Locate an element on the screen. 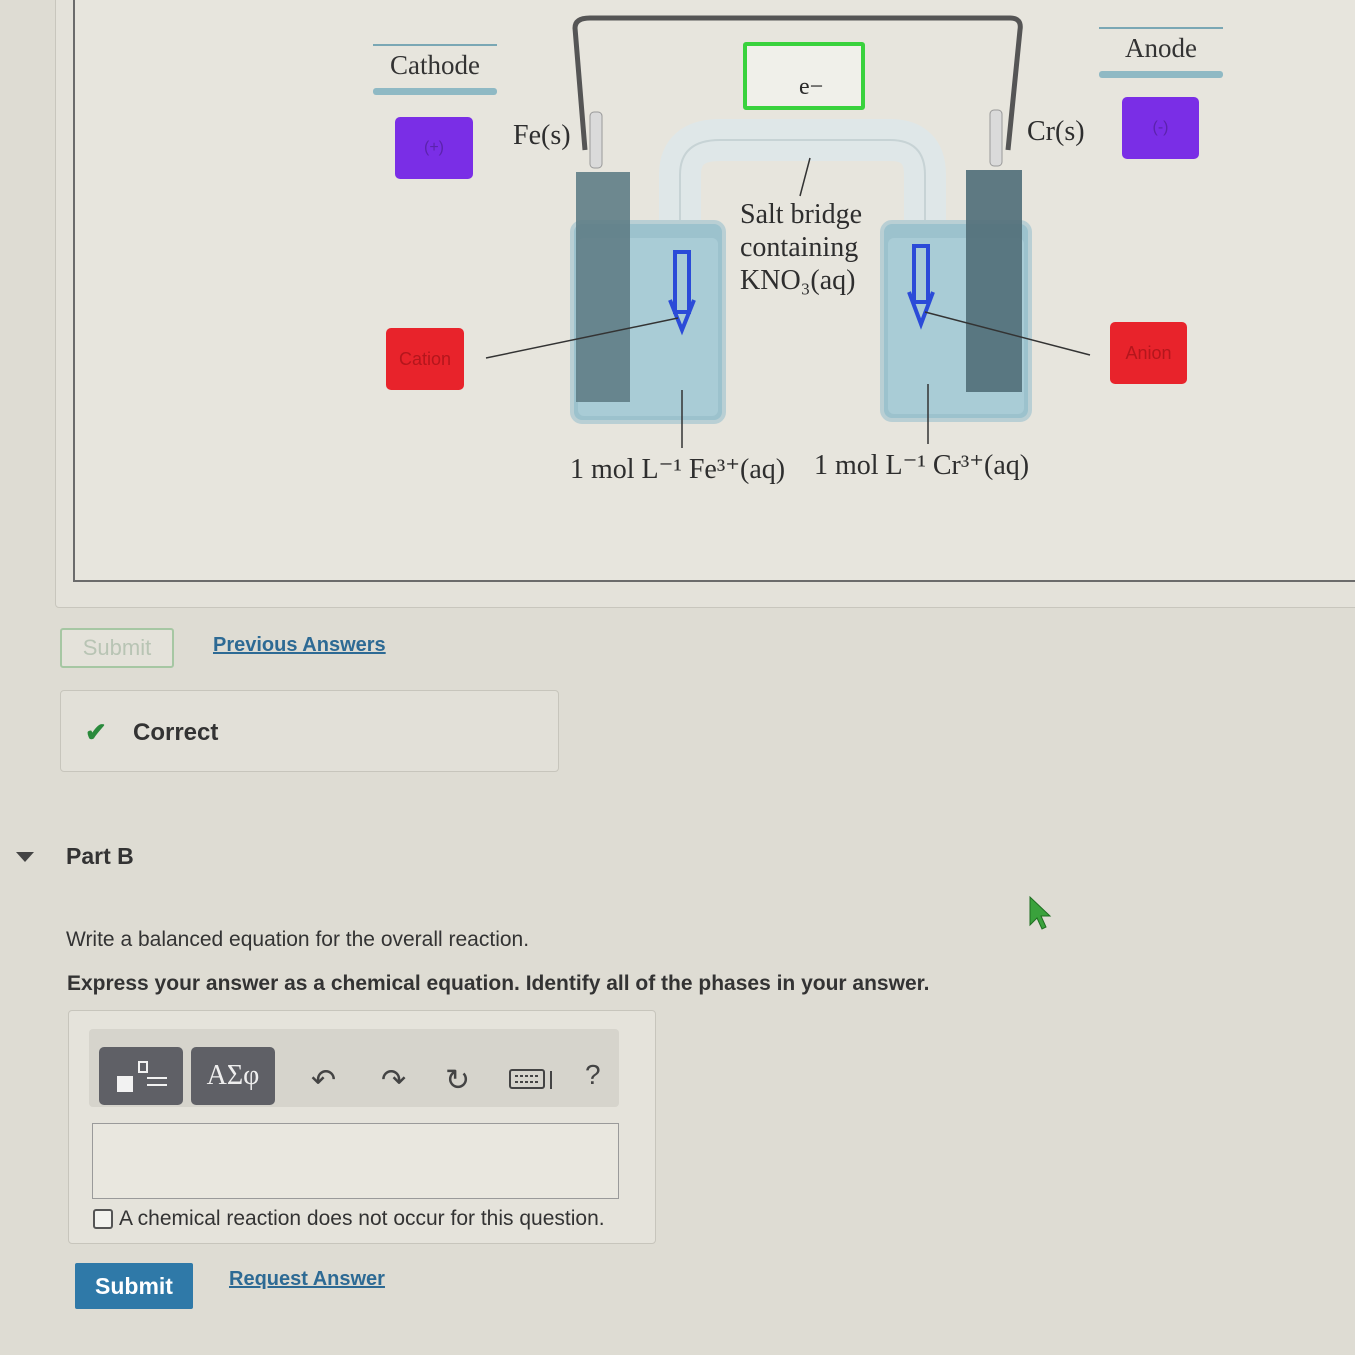 Image resolution: width=1355 pixels, height=1355 pixels. left-electrode-label: Fe(s) is located at coordinates (542, 135).